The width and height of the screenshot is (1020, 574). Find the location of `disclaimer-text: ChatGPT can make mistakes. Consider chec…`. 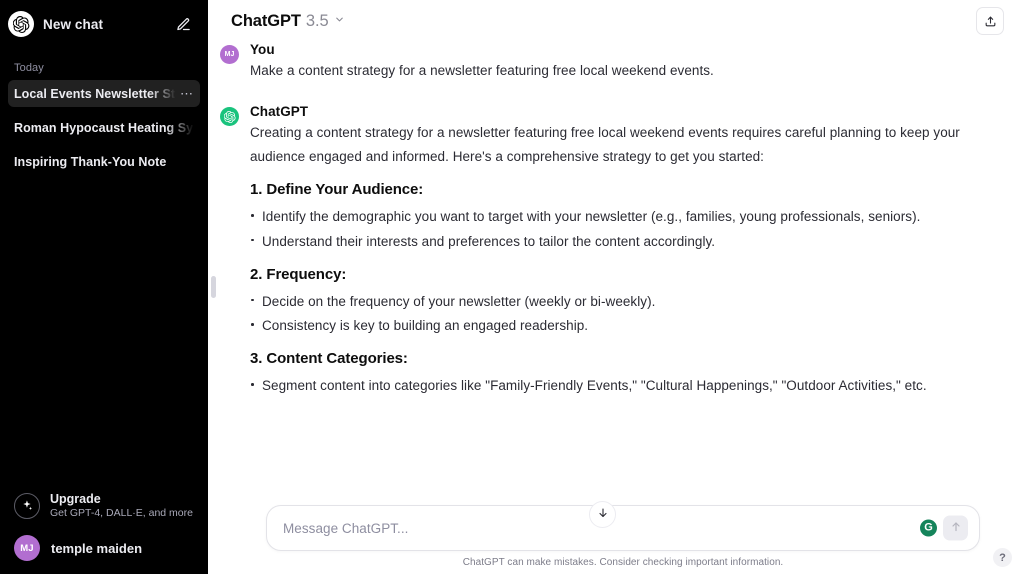

disclaimer-text: ChatGPT can make mistakes. Consider chec… is located at coordinates (623, 562).